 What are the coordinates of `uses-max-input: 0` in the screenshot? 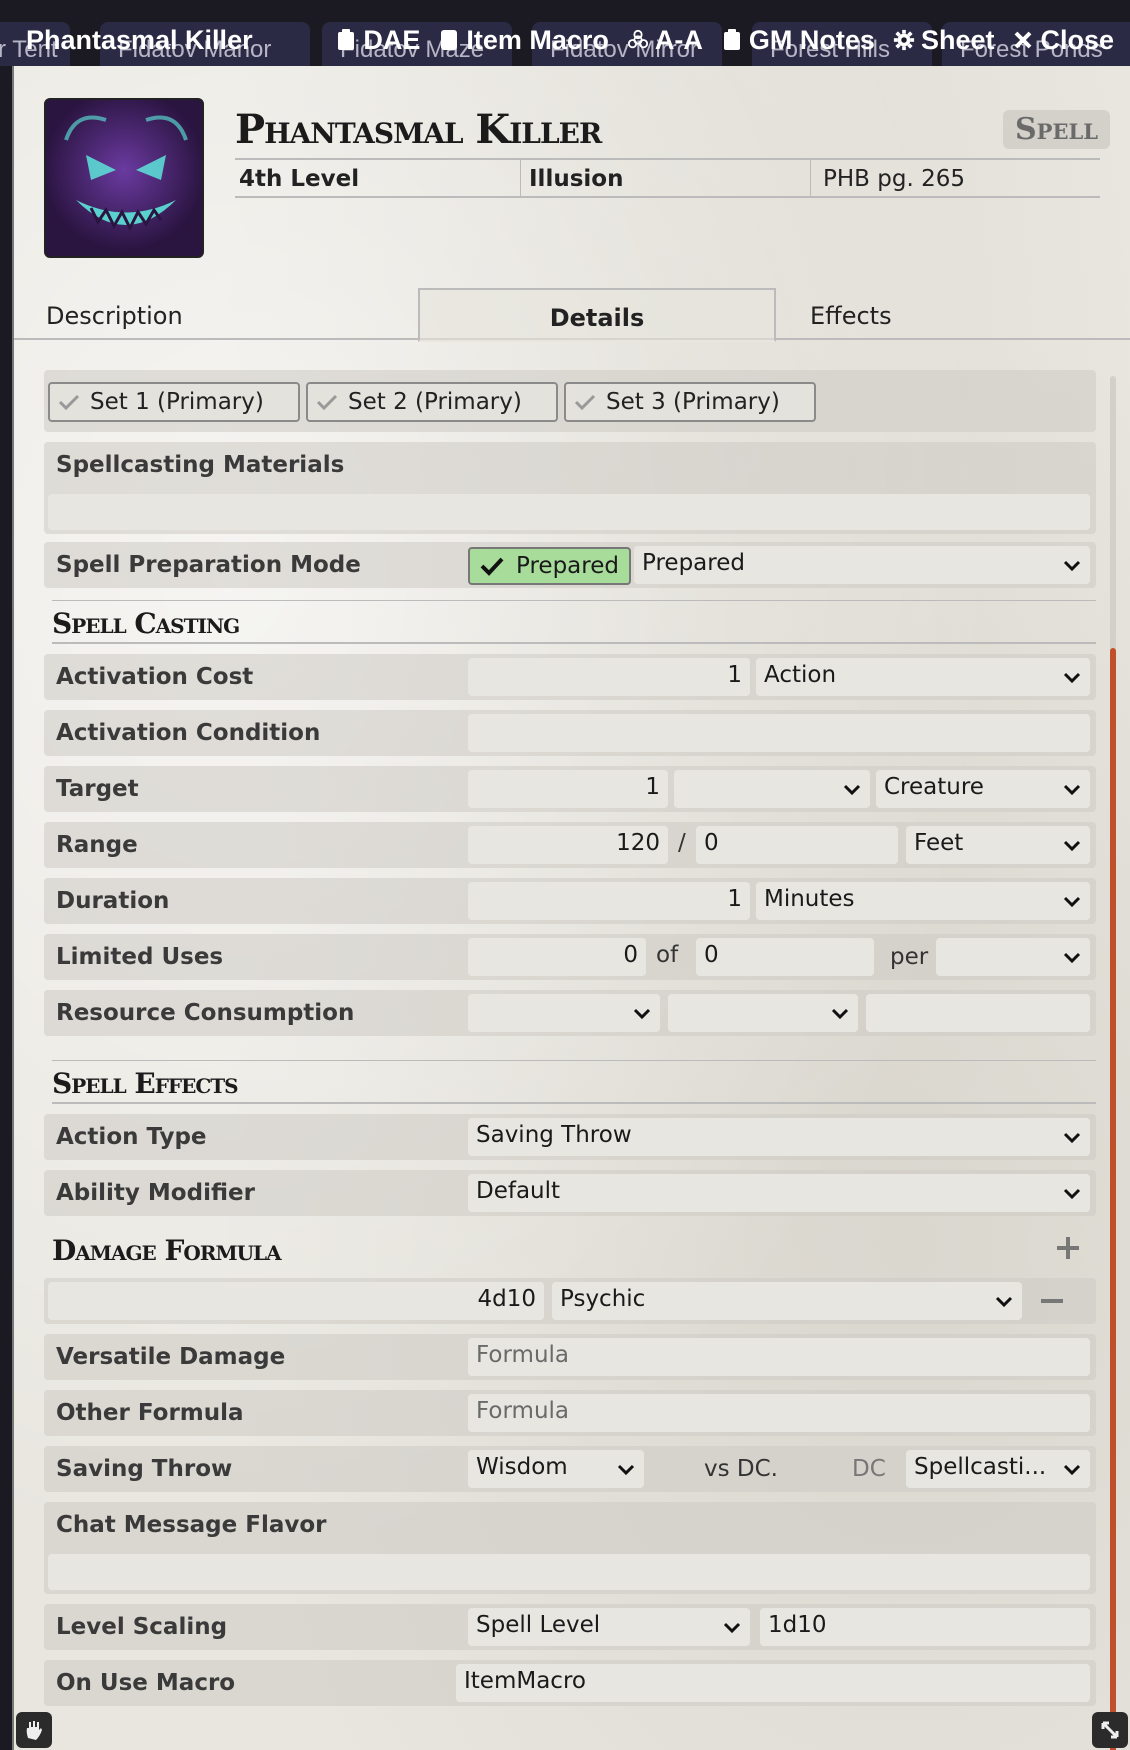 It's located at (785, 957).